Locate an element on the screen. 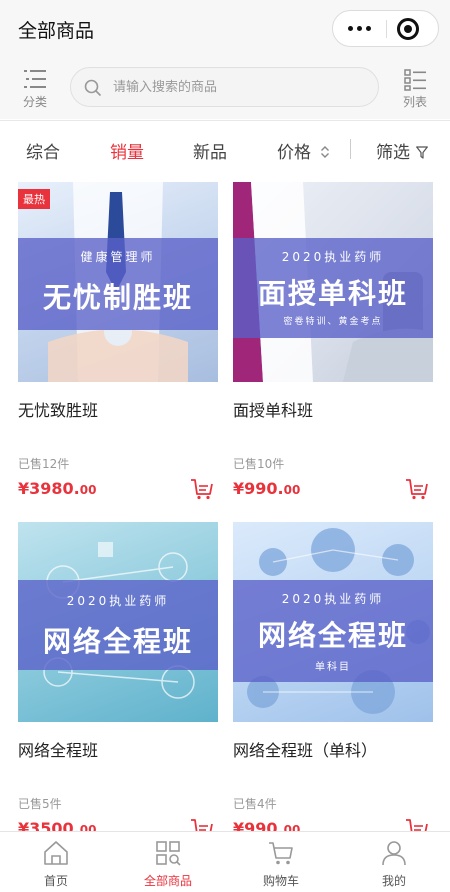 The image size is (450, 892). image-tagline: 单科目 is located at coordinates (333, 667).